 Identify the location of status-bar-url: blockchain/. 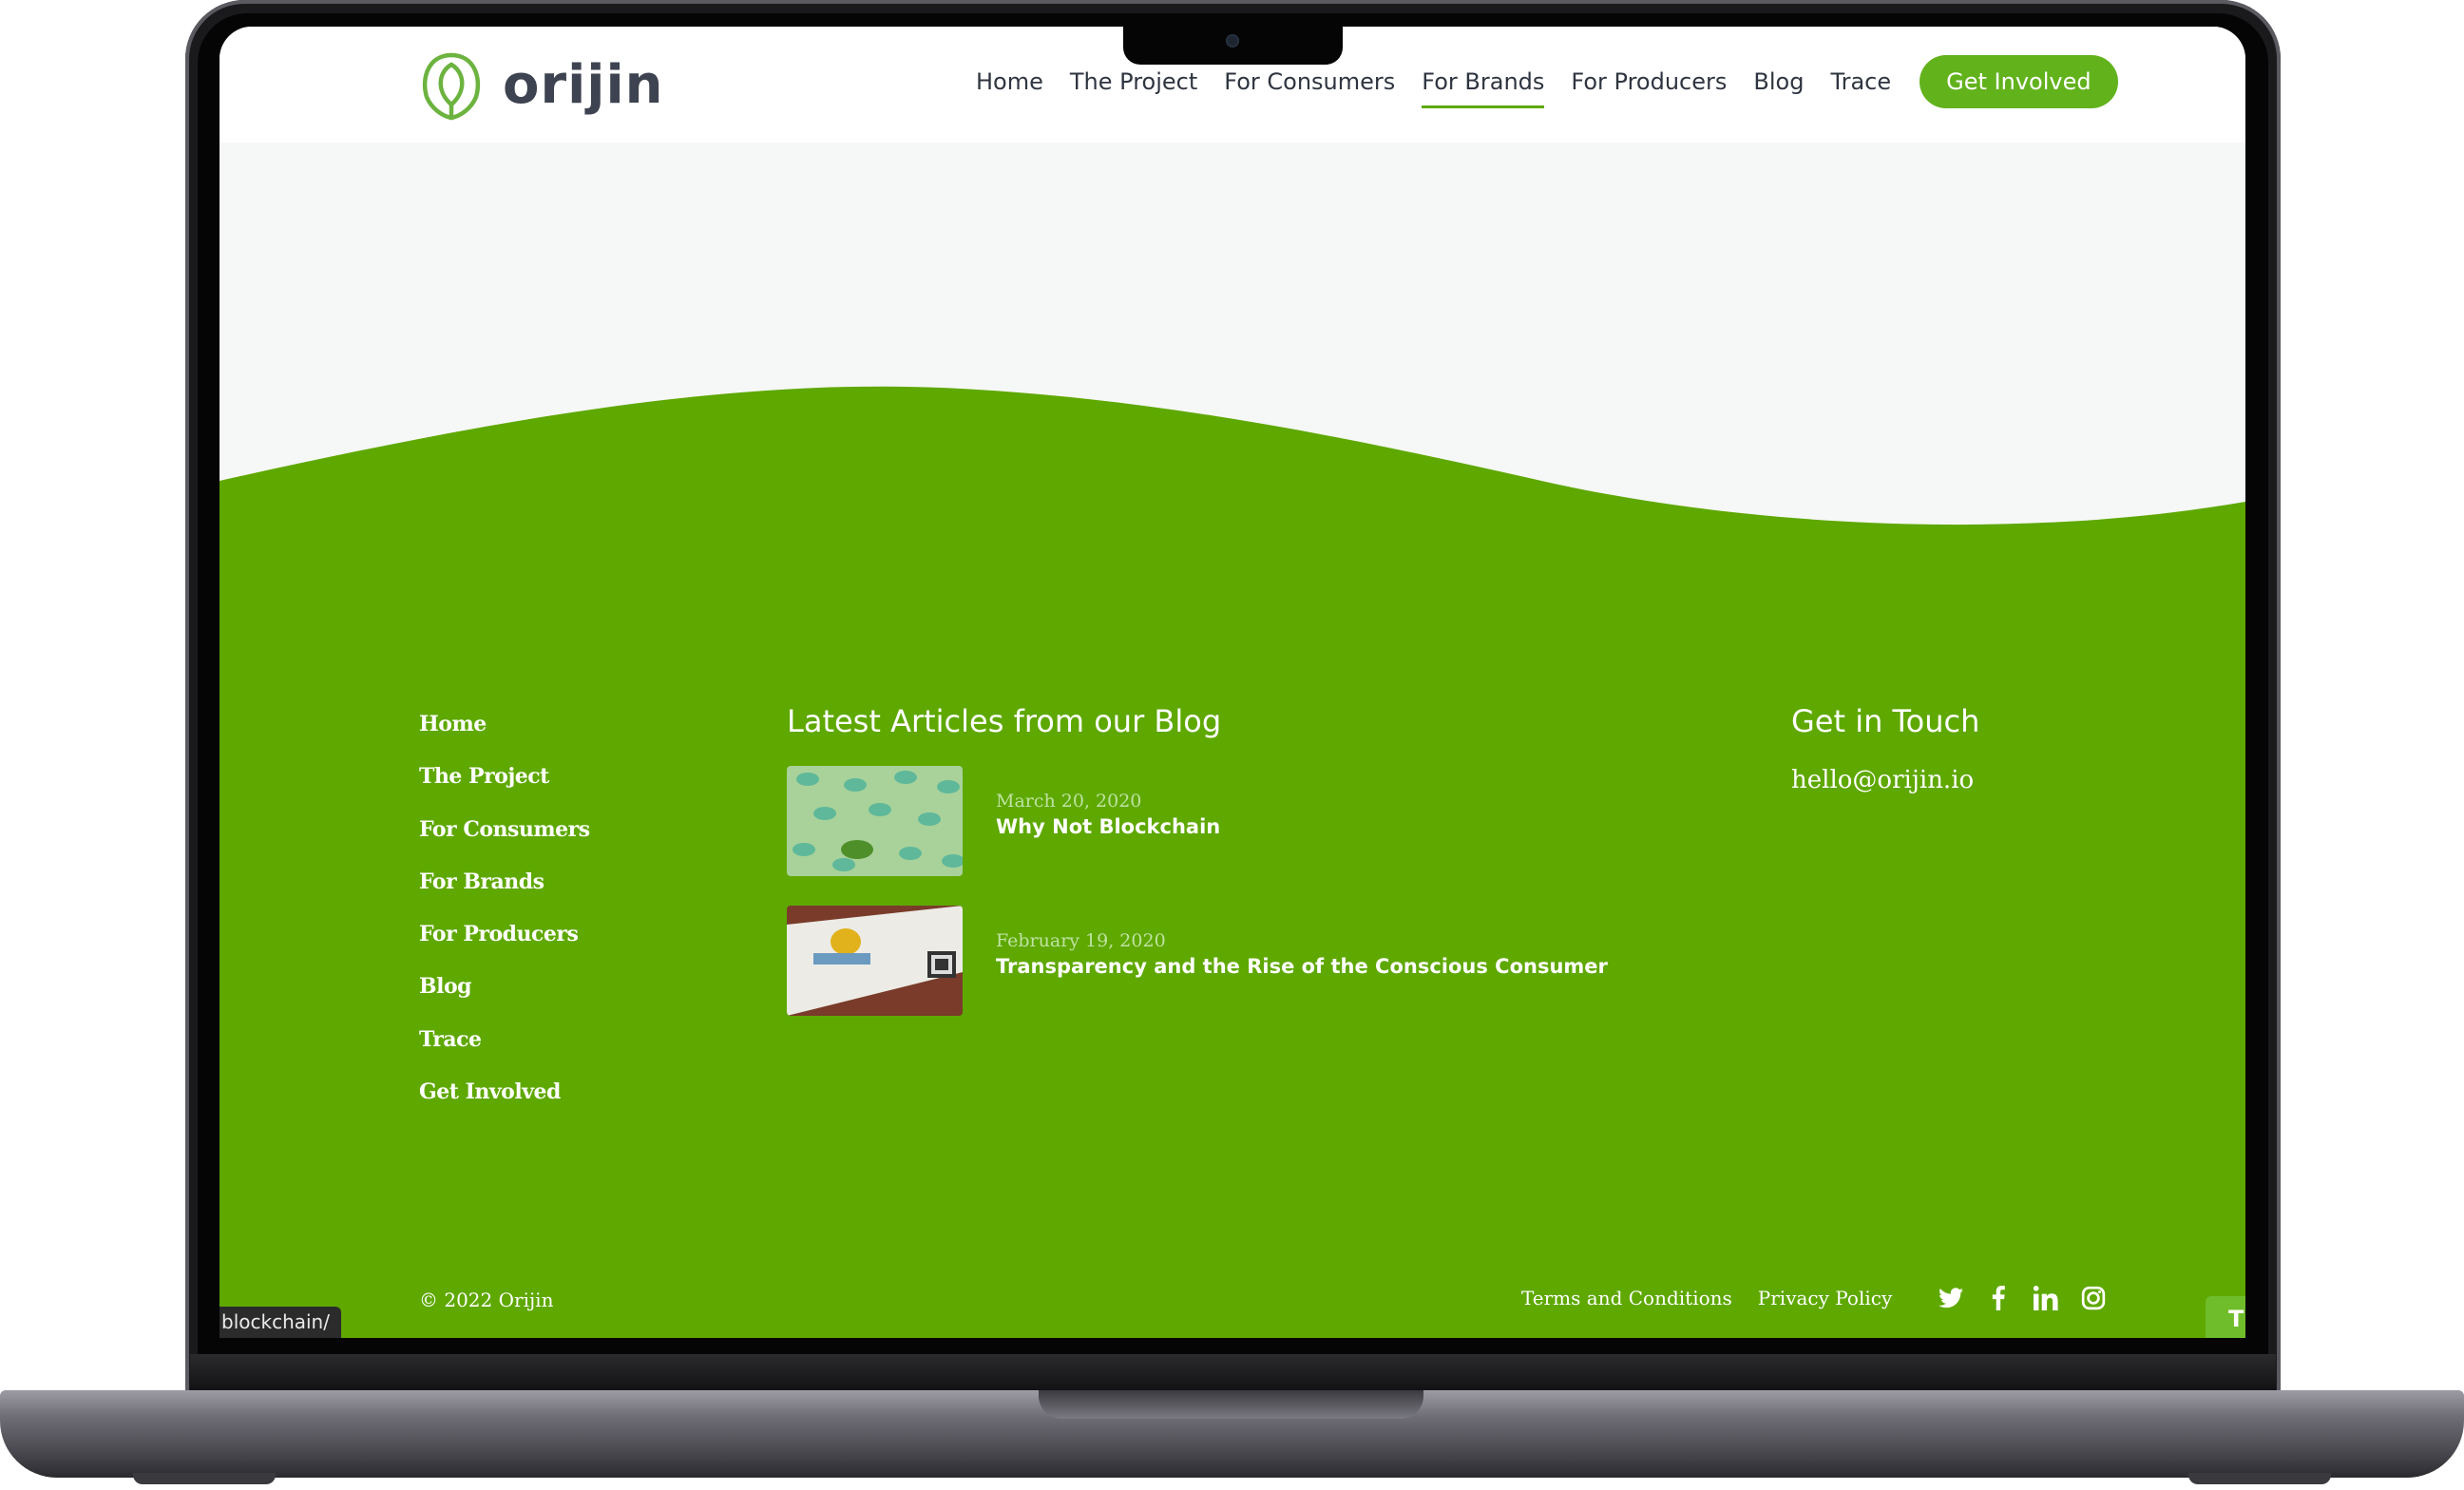
(280, 1322).